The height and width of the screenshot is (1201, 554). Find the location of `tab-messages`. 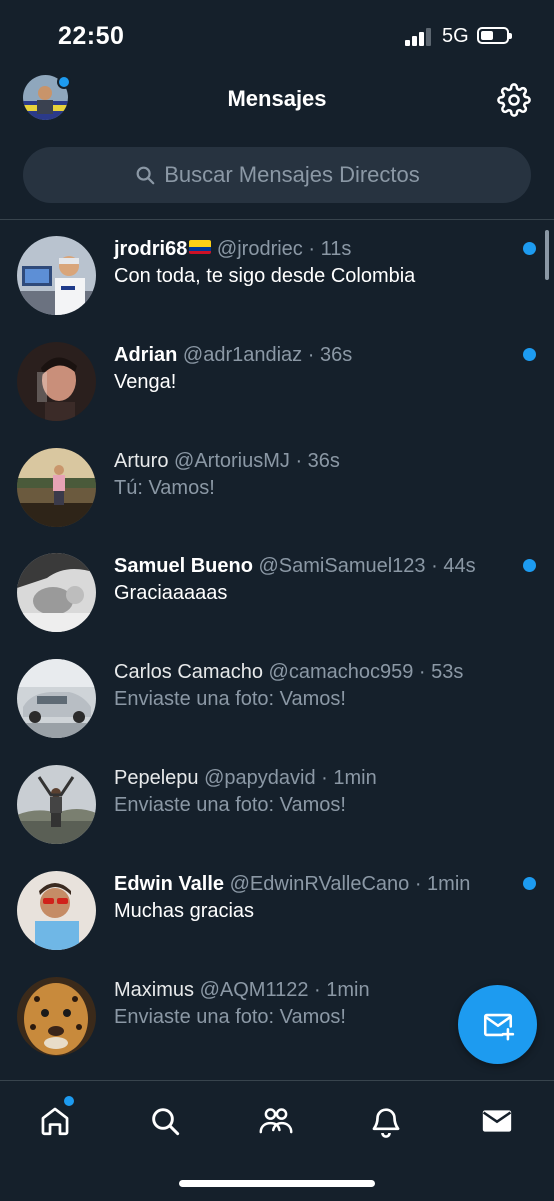

tab-messages is located at coordinates (497, 1121).